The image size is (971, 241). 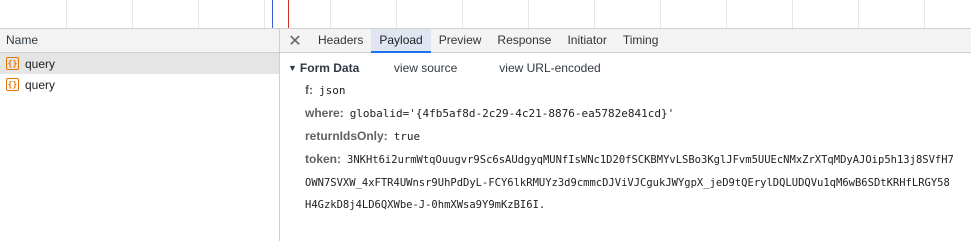 I want to click on tab-response: Response, so click(x=524, y=40).